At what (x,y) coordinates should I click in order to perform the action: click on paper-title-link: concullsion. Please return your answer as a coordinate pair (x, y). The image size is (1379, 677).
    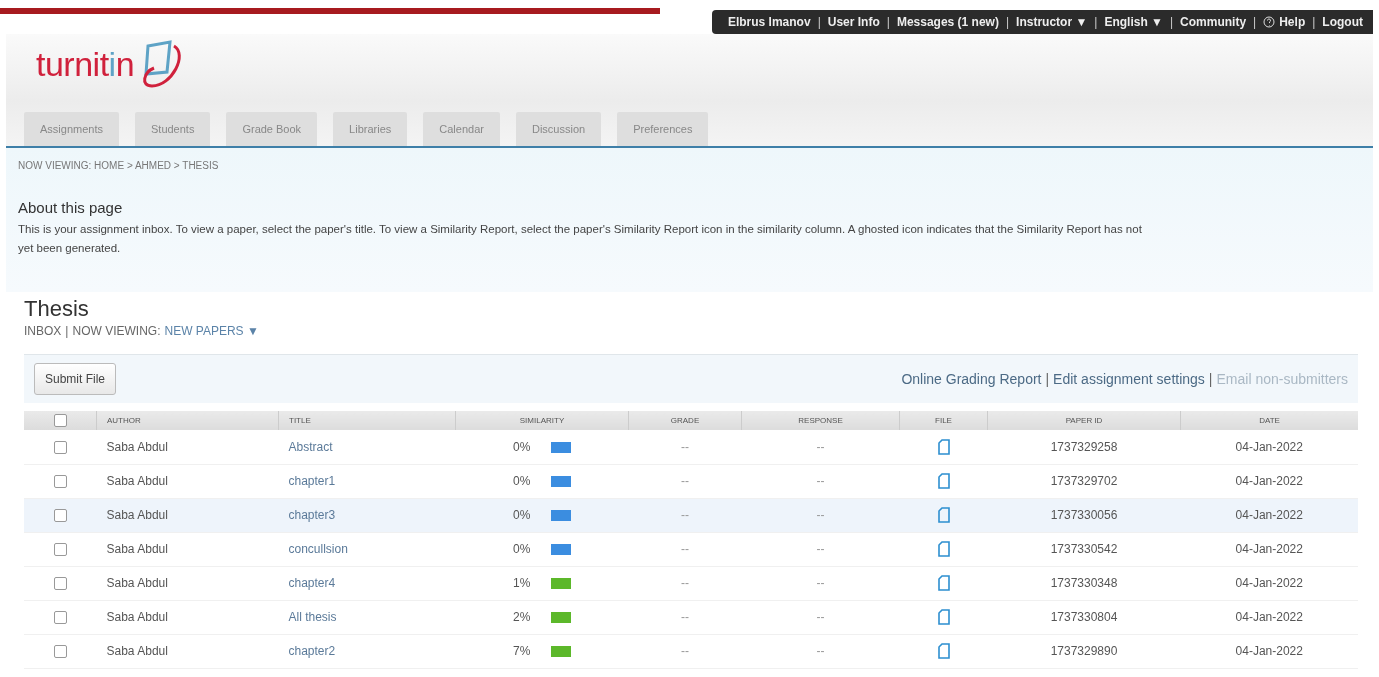
    Looking at the image, I should click on (318, 549).